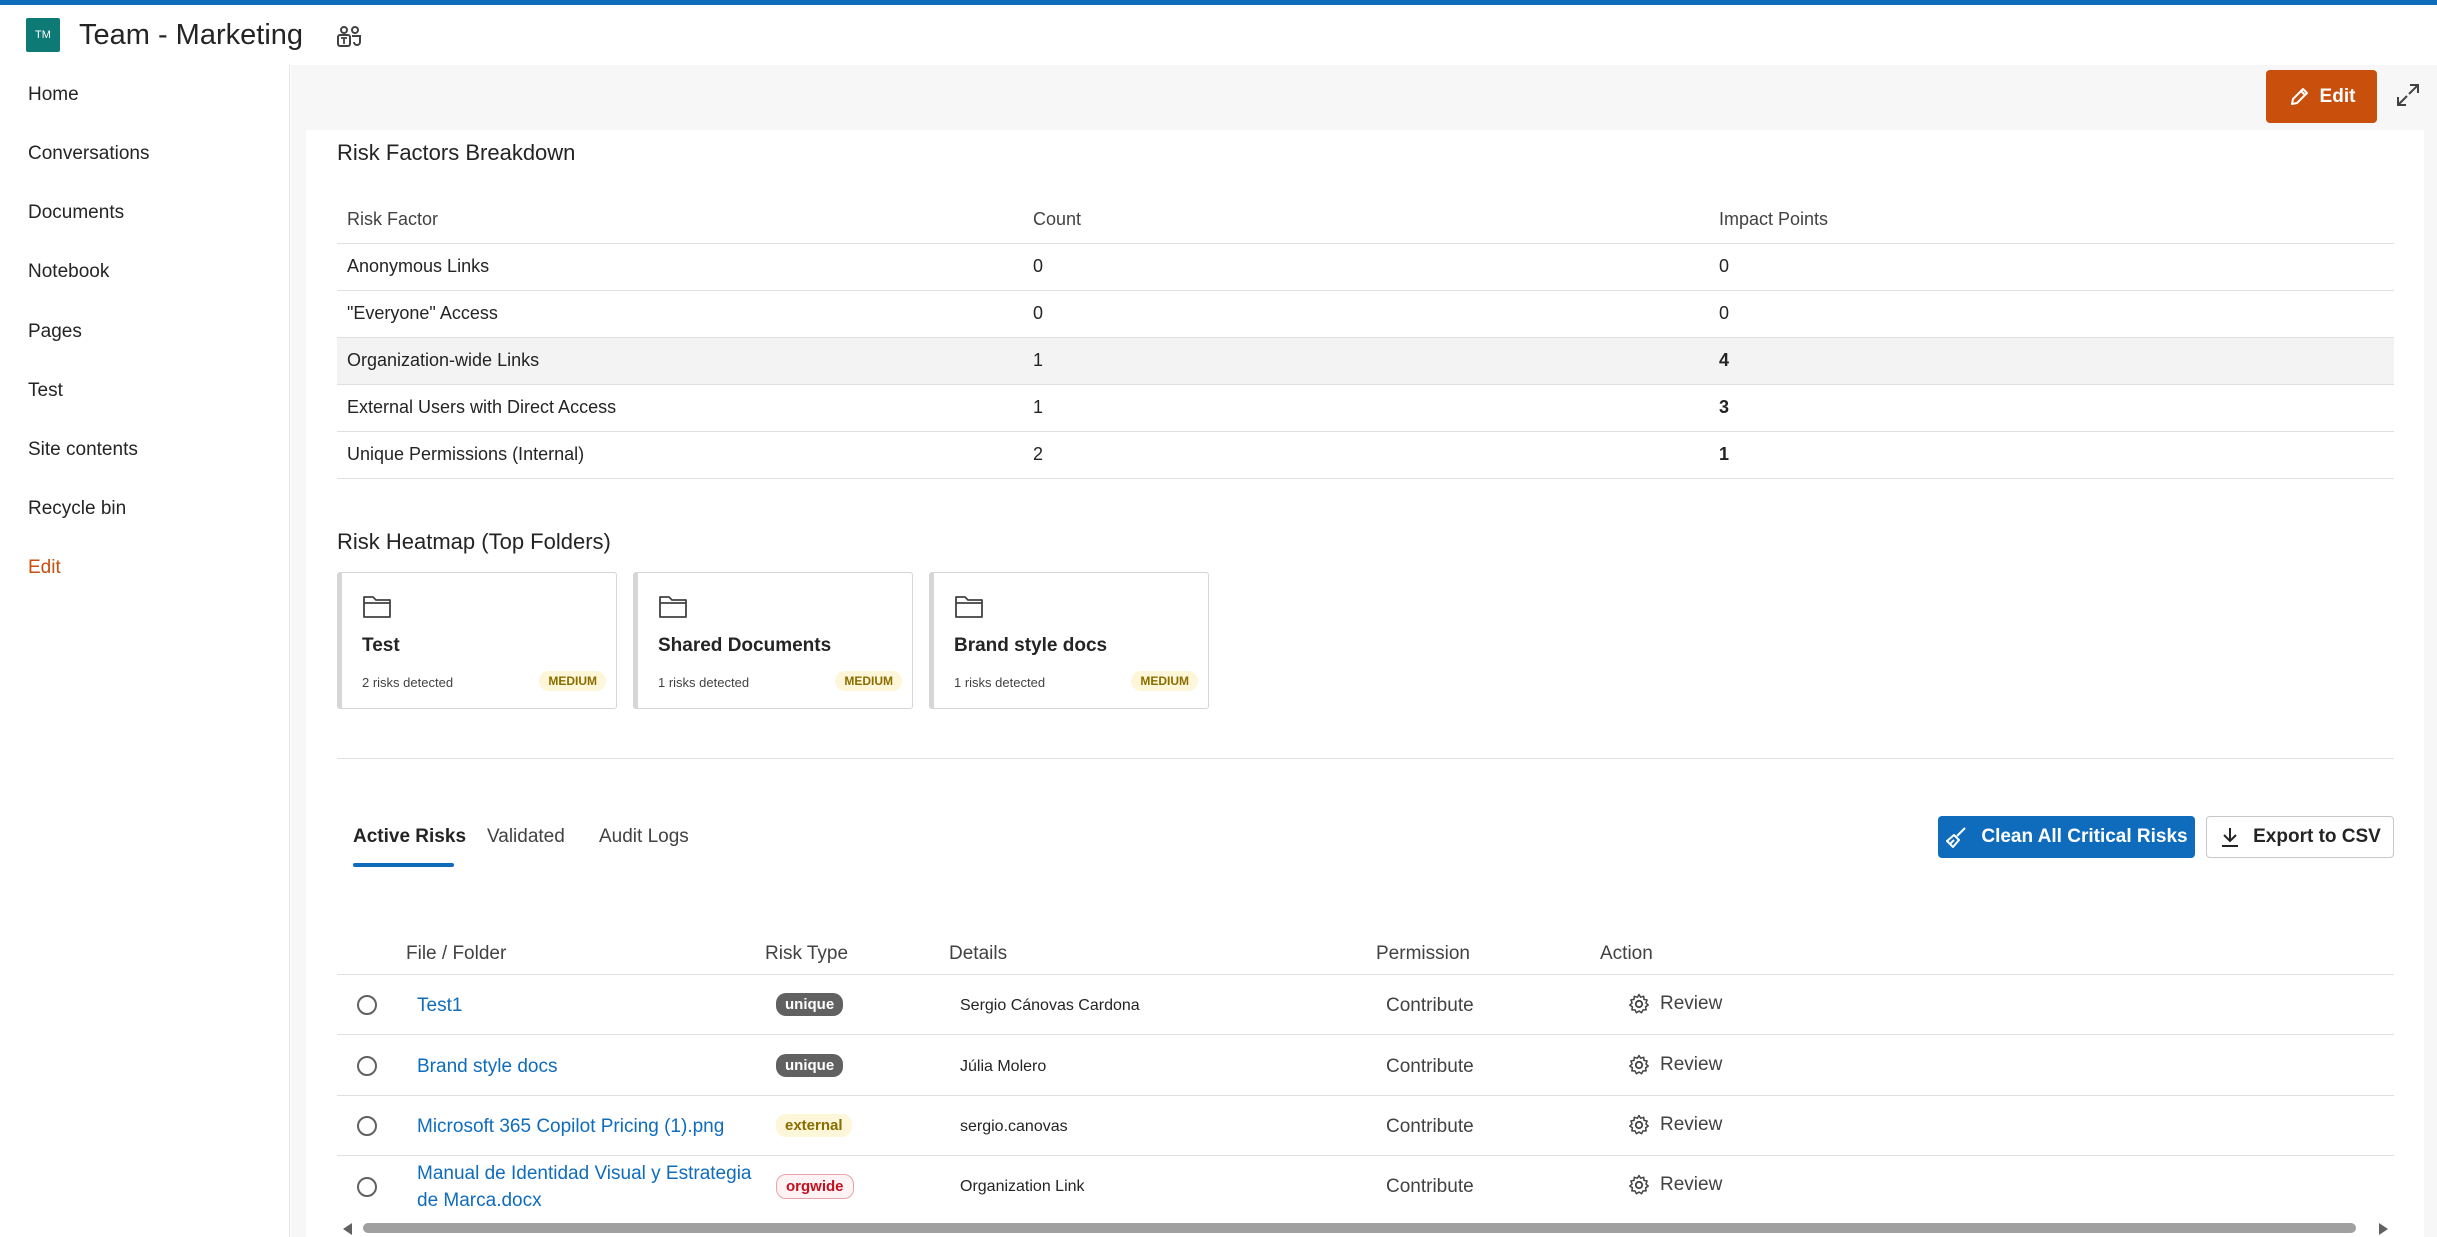  Describe the element at coordinates (1366, 220) in the screenshot. I see `column-header-count: Count` at that location.